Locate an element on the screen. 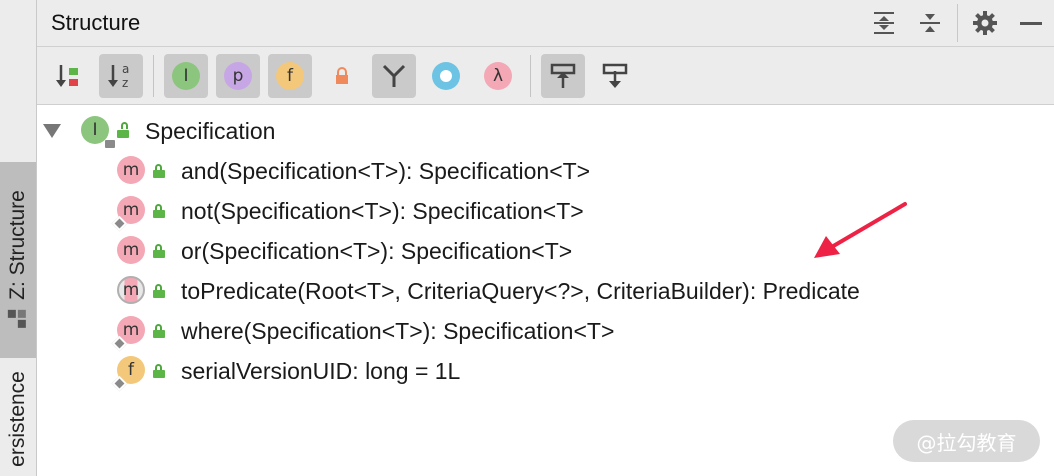 The height and width of the screenshot is (476, 1054). group-methods-icon is located at coordinates (394, 75).